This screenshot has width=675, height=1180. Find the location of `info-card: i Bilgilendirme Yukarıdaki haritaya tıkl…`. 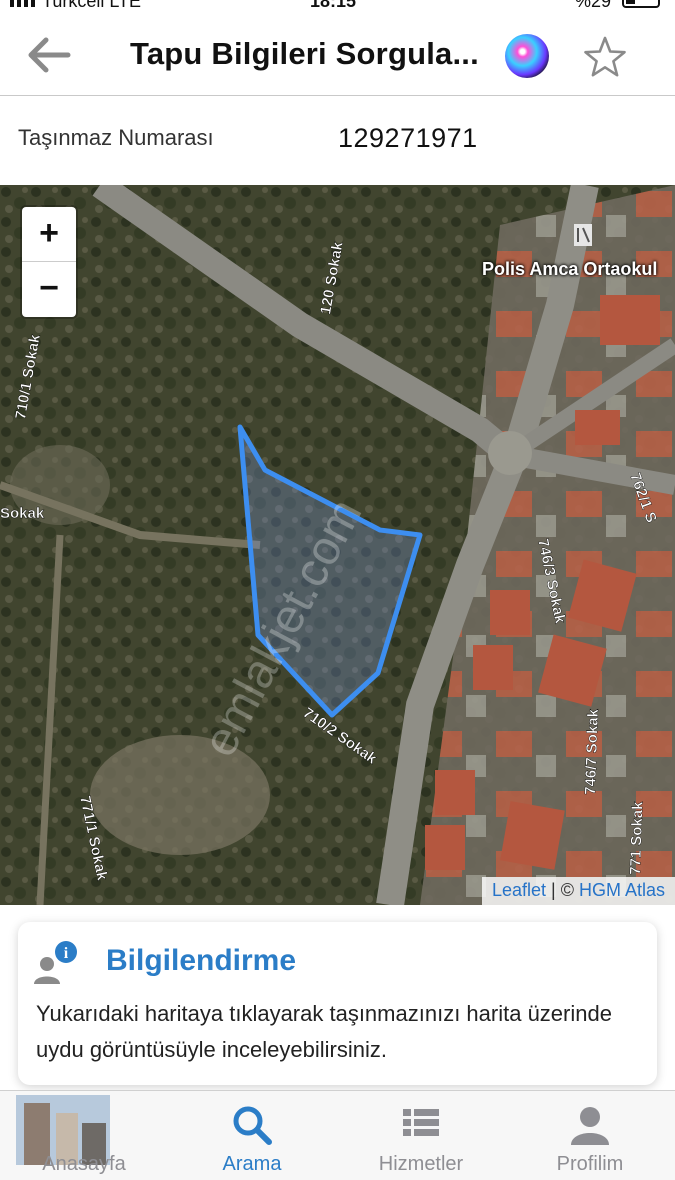

info-card: i Bilgilendirme Yukarıdaki haritaya tıkl… is located at coordinates (337, 1003).